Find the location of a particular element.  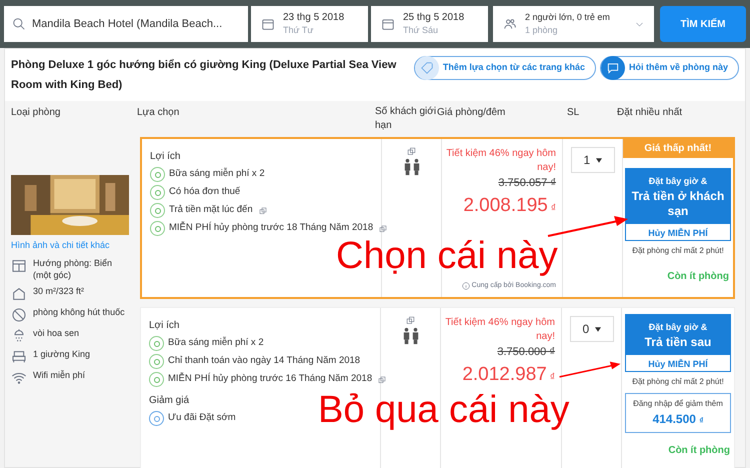

quantity-select: 1 is located at coordinates (592, 160).